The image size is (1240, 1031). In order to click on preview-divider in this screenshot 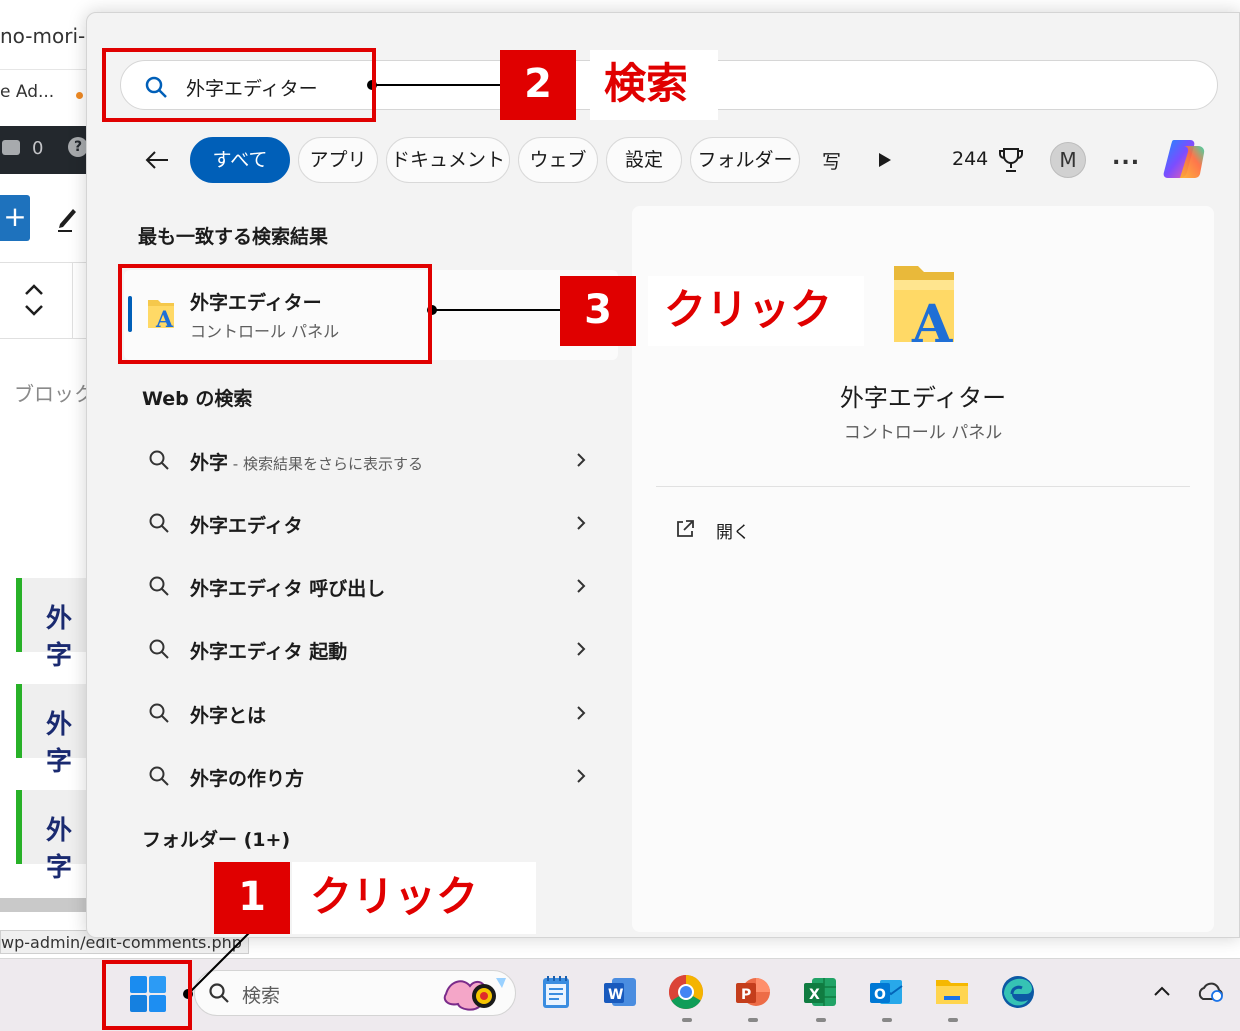, I will do `click(923, 486)`.